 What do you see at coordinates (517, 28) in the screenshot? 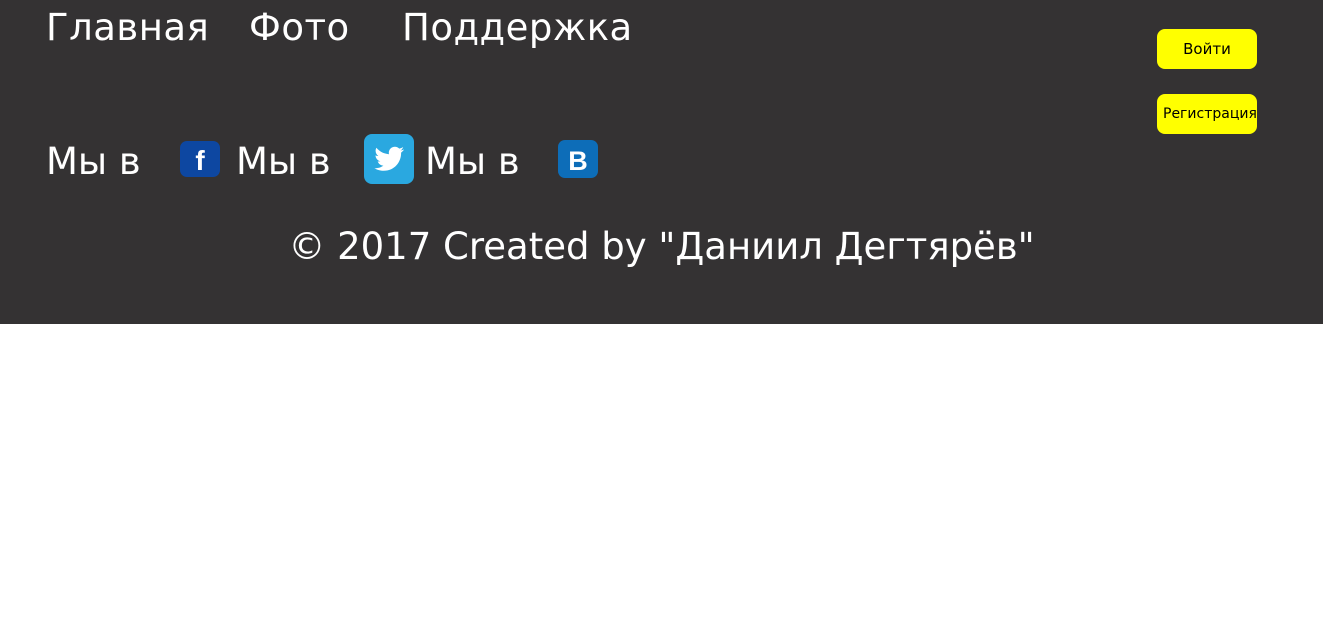
I see `nav-link-support: Поддержка` at bounding box center [517, 28].